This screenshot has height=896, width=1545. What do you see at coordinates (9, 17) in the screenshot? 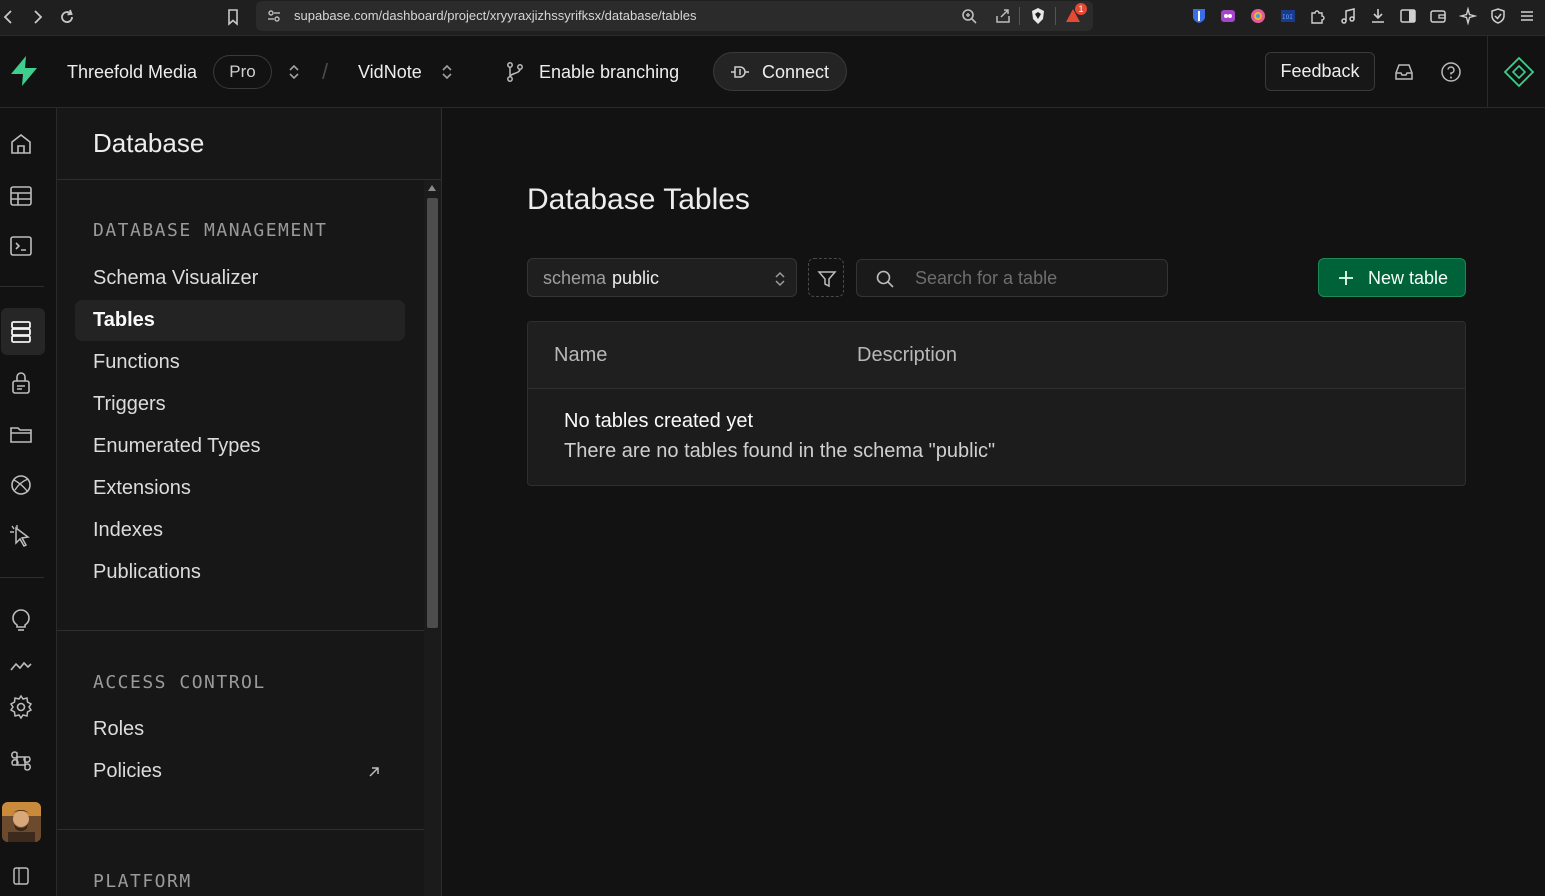
I see `back-icon` at bounding box center [9, 17].